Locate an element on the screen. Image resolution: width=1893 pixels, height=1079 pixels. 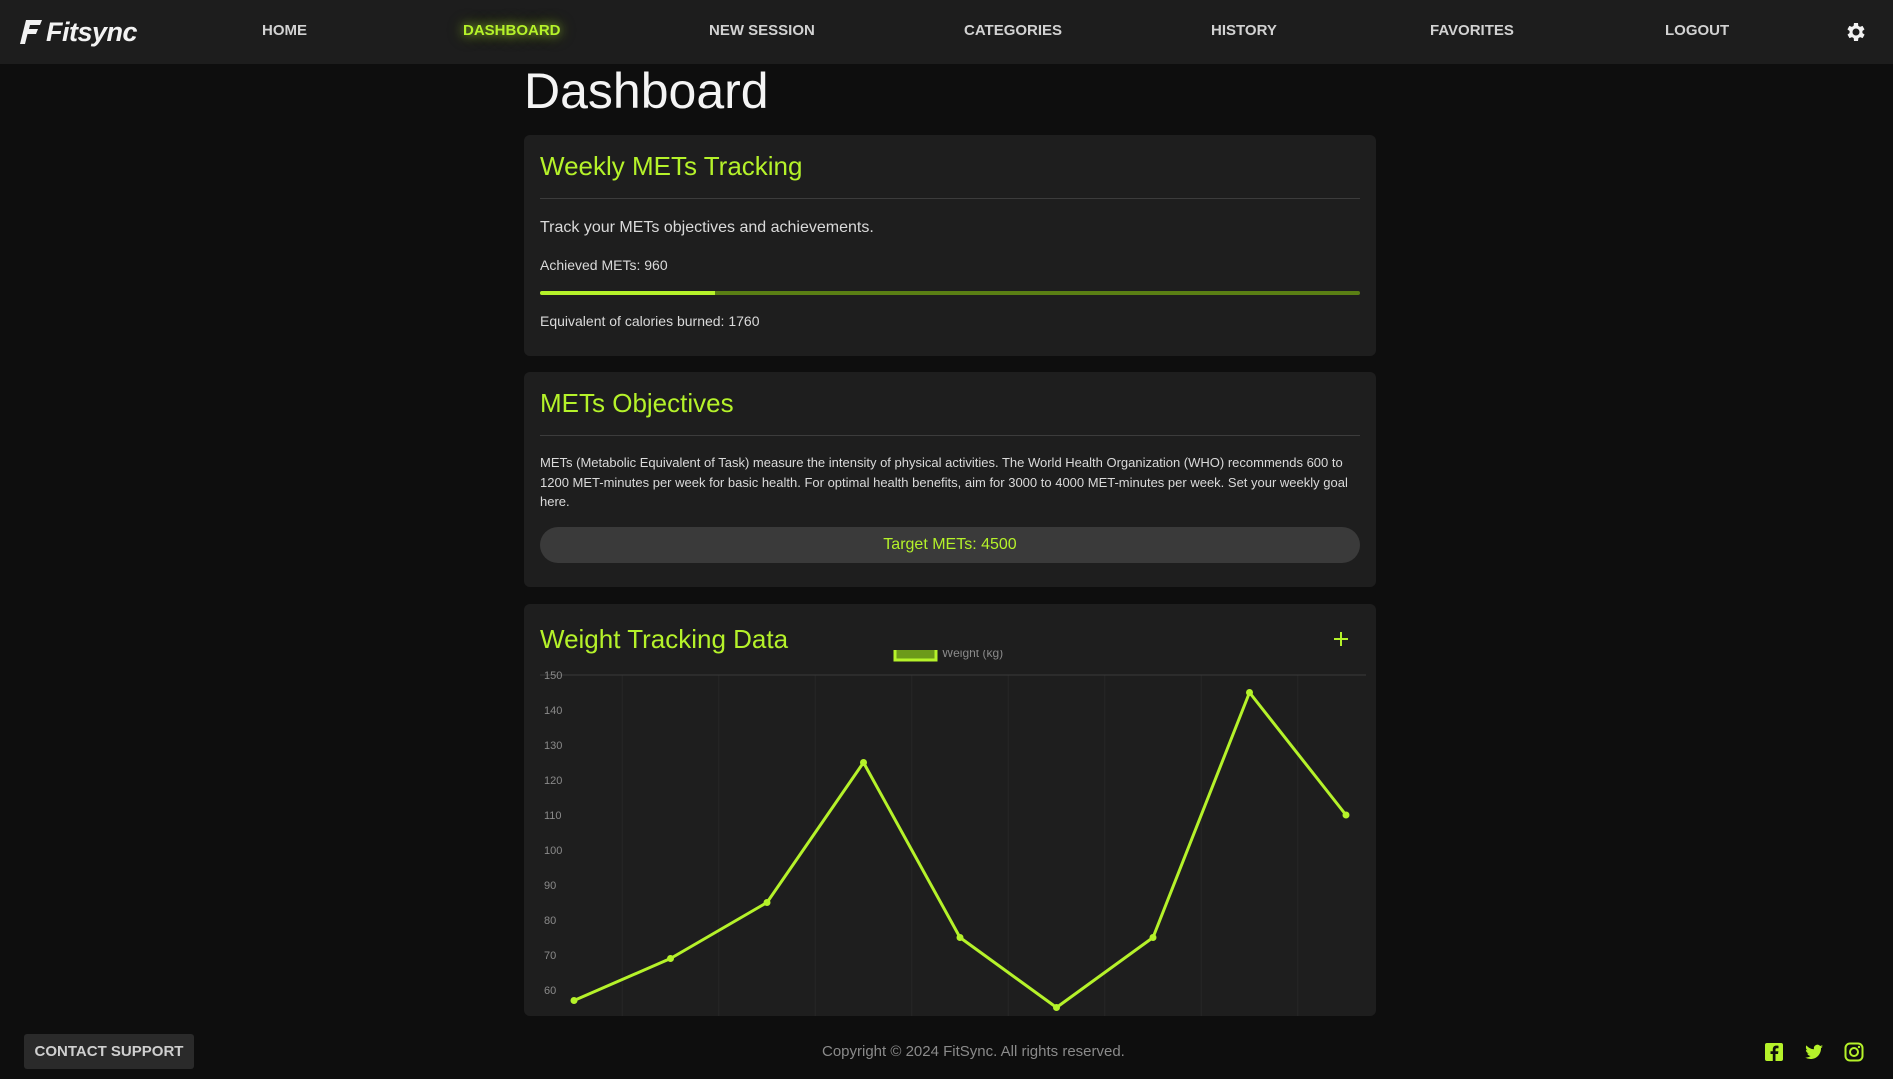
mets-progress-fill is located at coordinates (627, 293).